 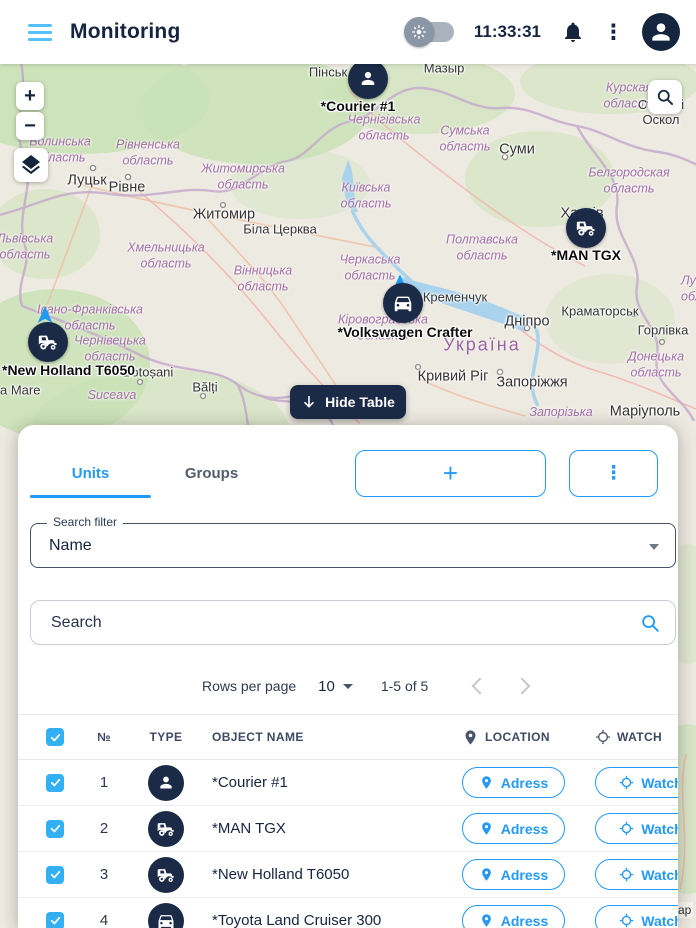 What do you see at coordinates (353, 541) in the screenshot?
I see `search-filter-select: Search filter Name` at bounding box center [353, 541].